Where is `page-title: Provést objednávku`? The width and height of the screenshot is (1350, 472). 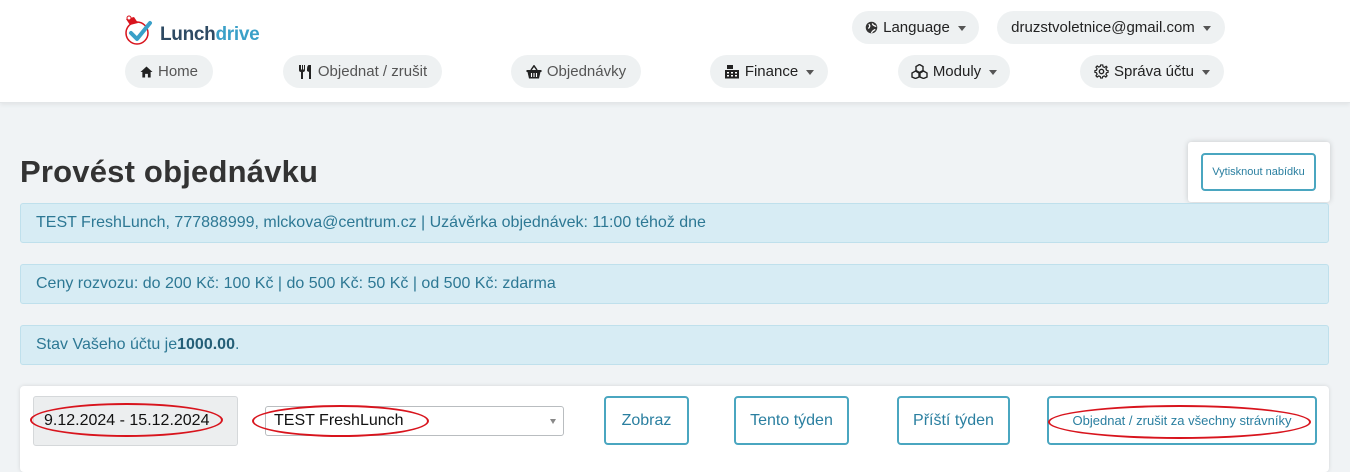
page-title: Provést objednávku is located at coordinates (169, 171).